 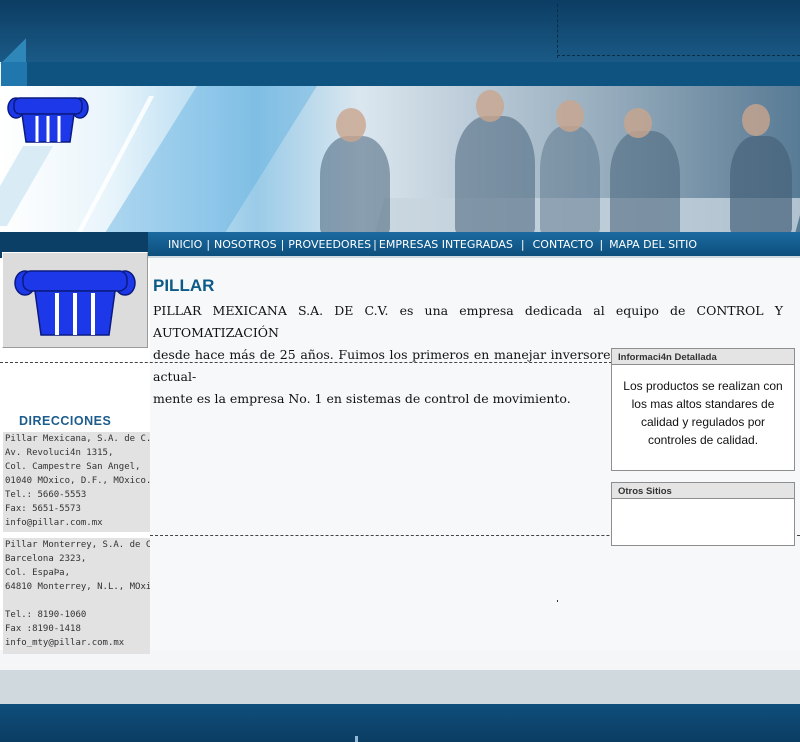 What do you see at coordinates (185, 244) in the screenshot?
I see `nav-item-inicio: INICIO` at bounding box center [185, 244].